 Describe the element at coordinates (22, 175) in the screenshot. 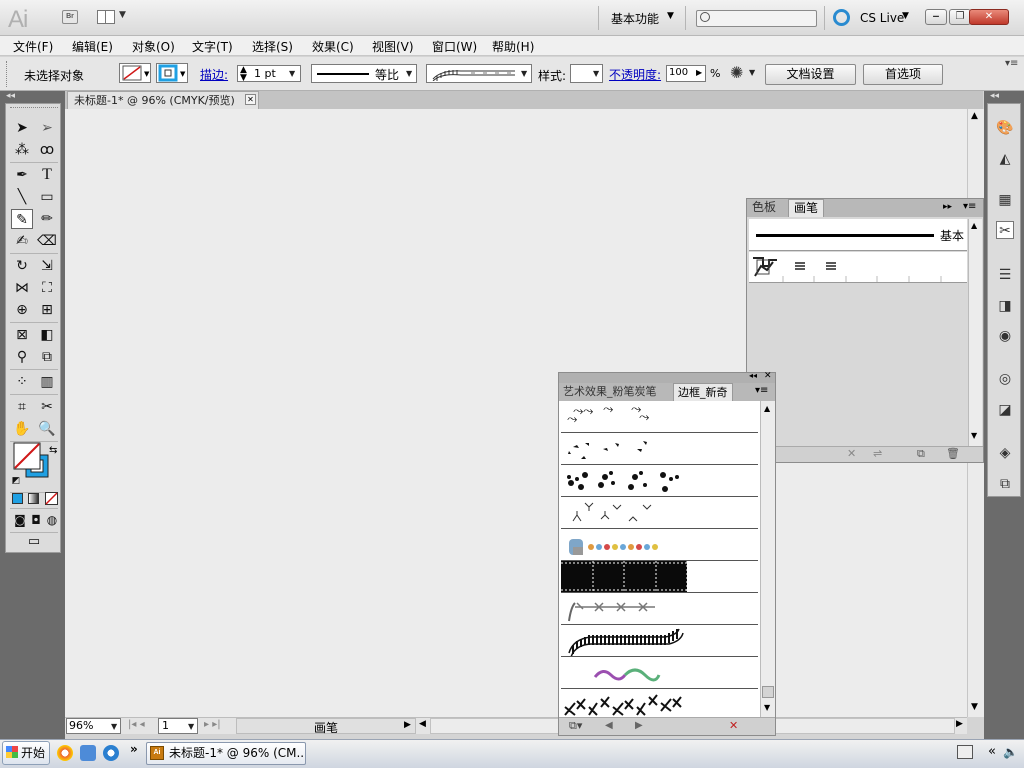

I see `pen-tool-icon: ✒` at that location.